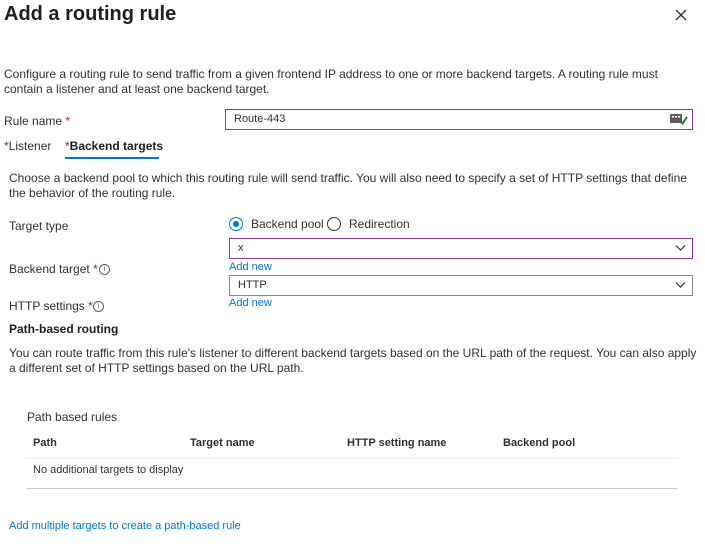  What do you see at coordinates (90, 14) in the screenshot?
I see `panel-title: Add a routing rule` at bounding box center [90, 14].